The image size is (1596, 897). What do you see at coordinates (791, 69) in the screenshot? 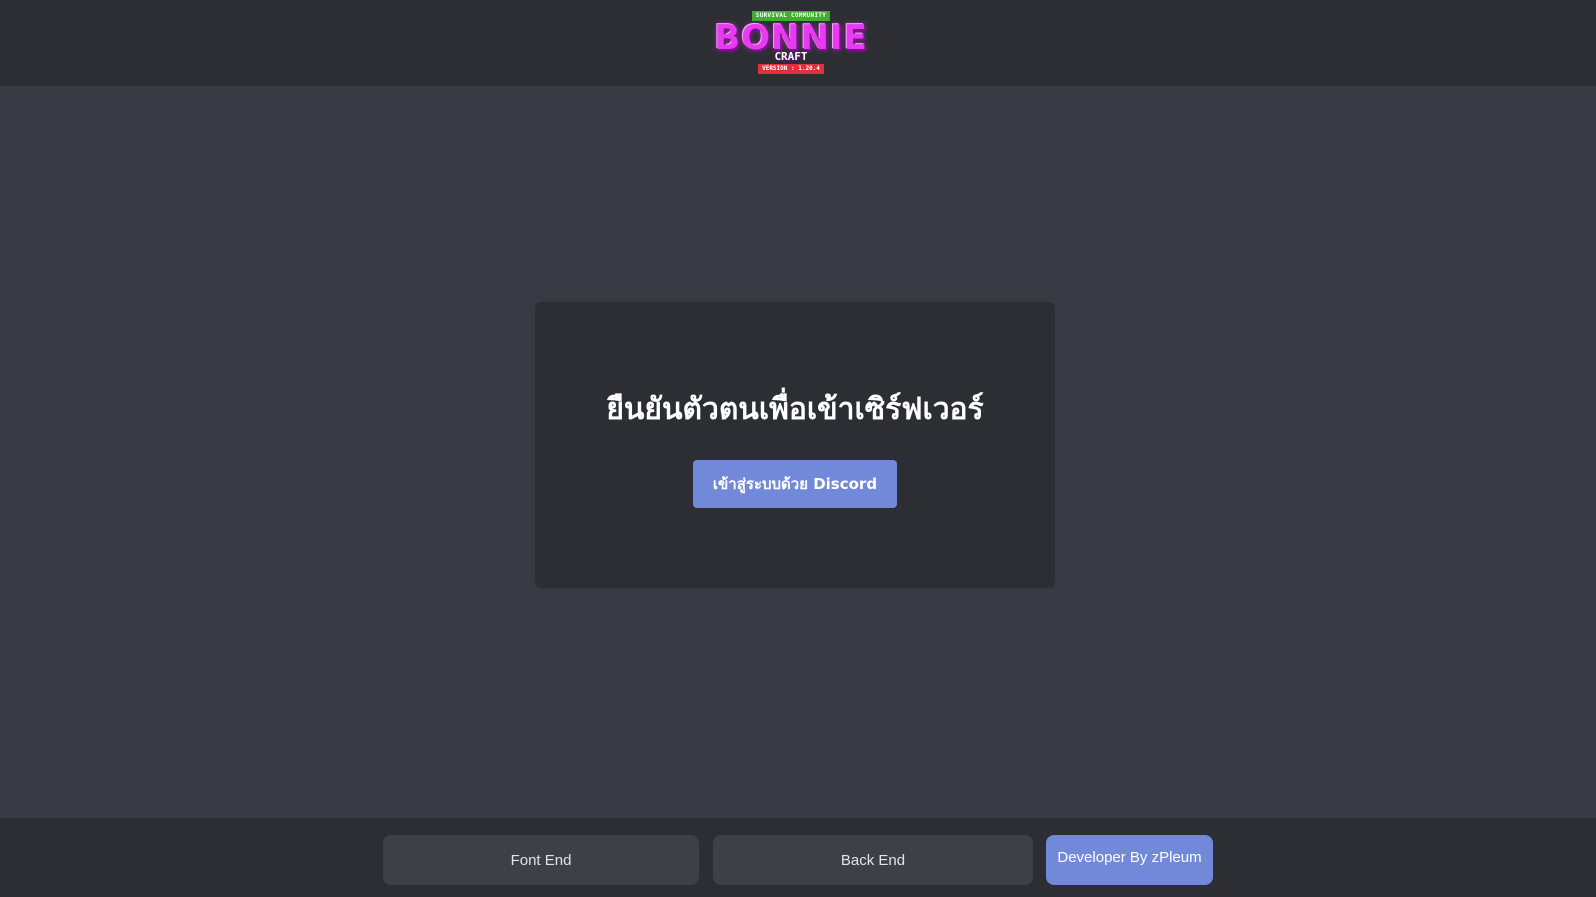
I see `logo-version: VERSION : 1.20.4` at bounding box center [791, 69].